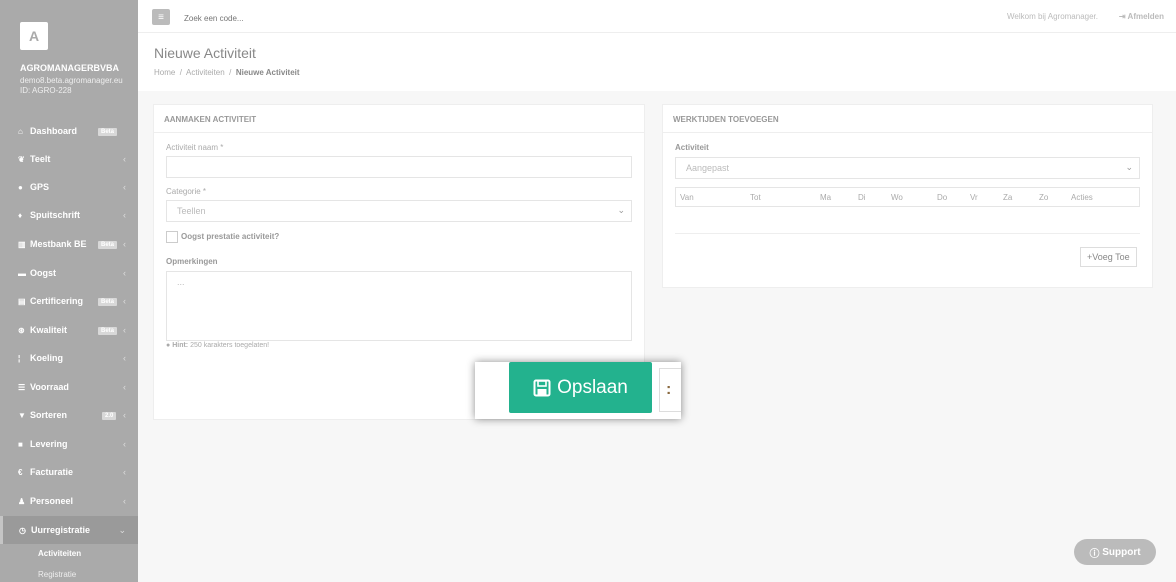 The width and height of the screenshot is (1176, 582). I want to click on thermometer-icon: ¦, so click(19, 358).